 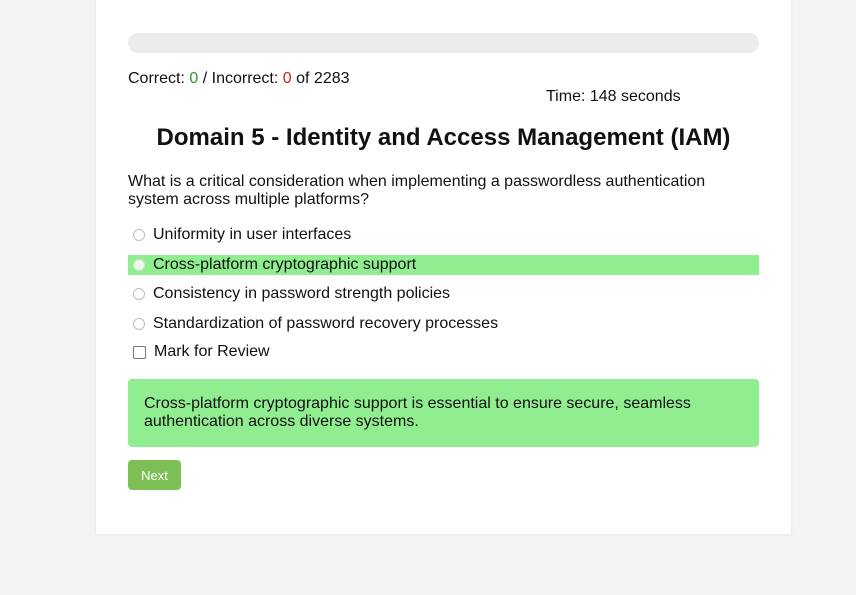 What do you see at coordinates (613, 96) in the screenshot?
I see `timer: Time: 148 seconds` at bounding box center [613, 96].